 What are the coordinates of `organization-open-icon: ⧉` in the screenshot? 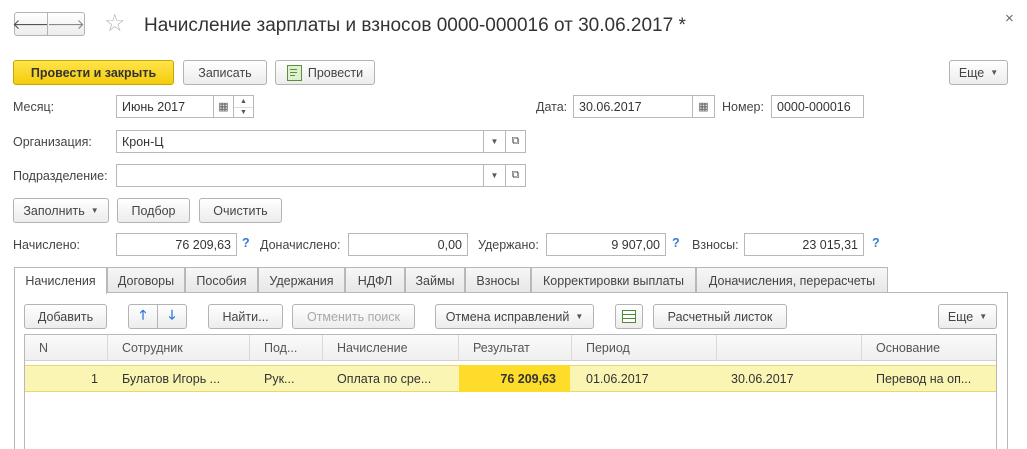 It's located at (516, 141).